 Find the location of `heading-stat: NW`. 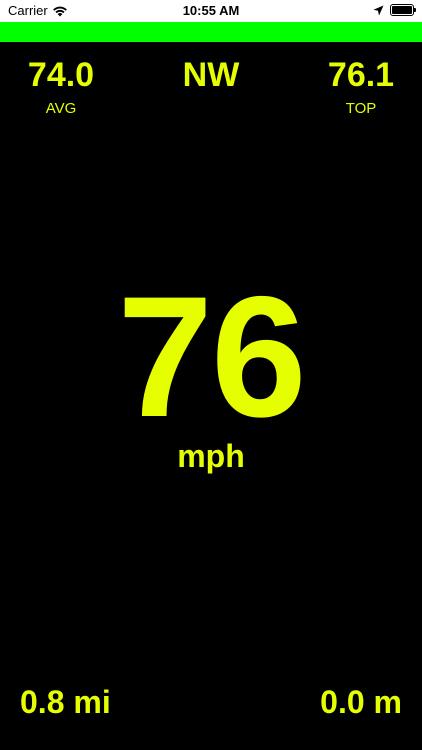

heading-stat: NW is located at coordinates (211, 75).